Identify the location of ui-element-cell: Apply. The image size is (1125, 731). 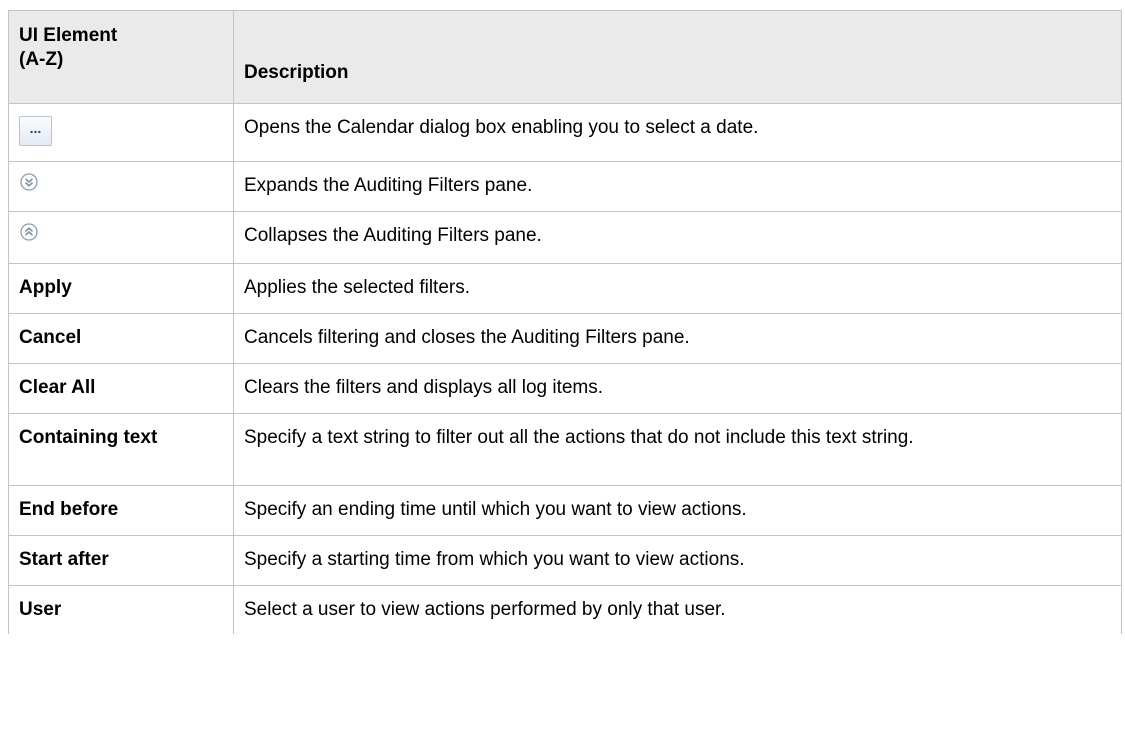
(121, 288).